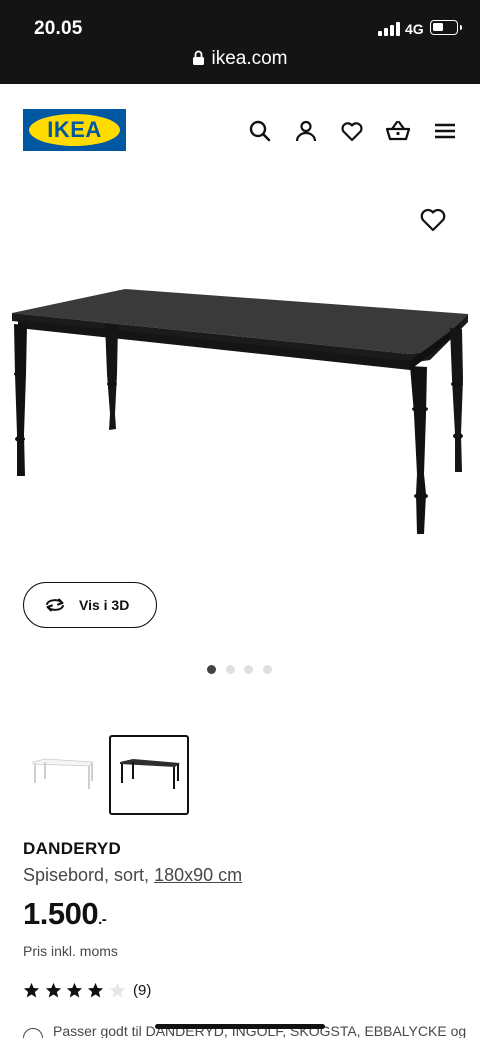 This screenshot has height=1038, width=480. Describe the element at coordinates (199, 57) in the screenshot. I see `lock-icon` at that location.